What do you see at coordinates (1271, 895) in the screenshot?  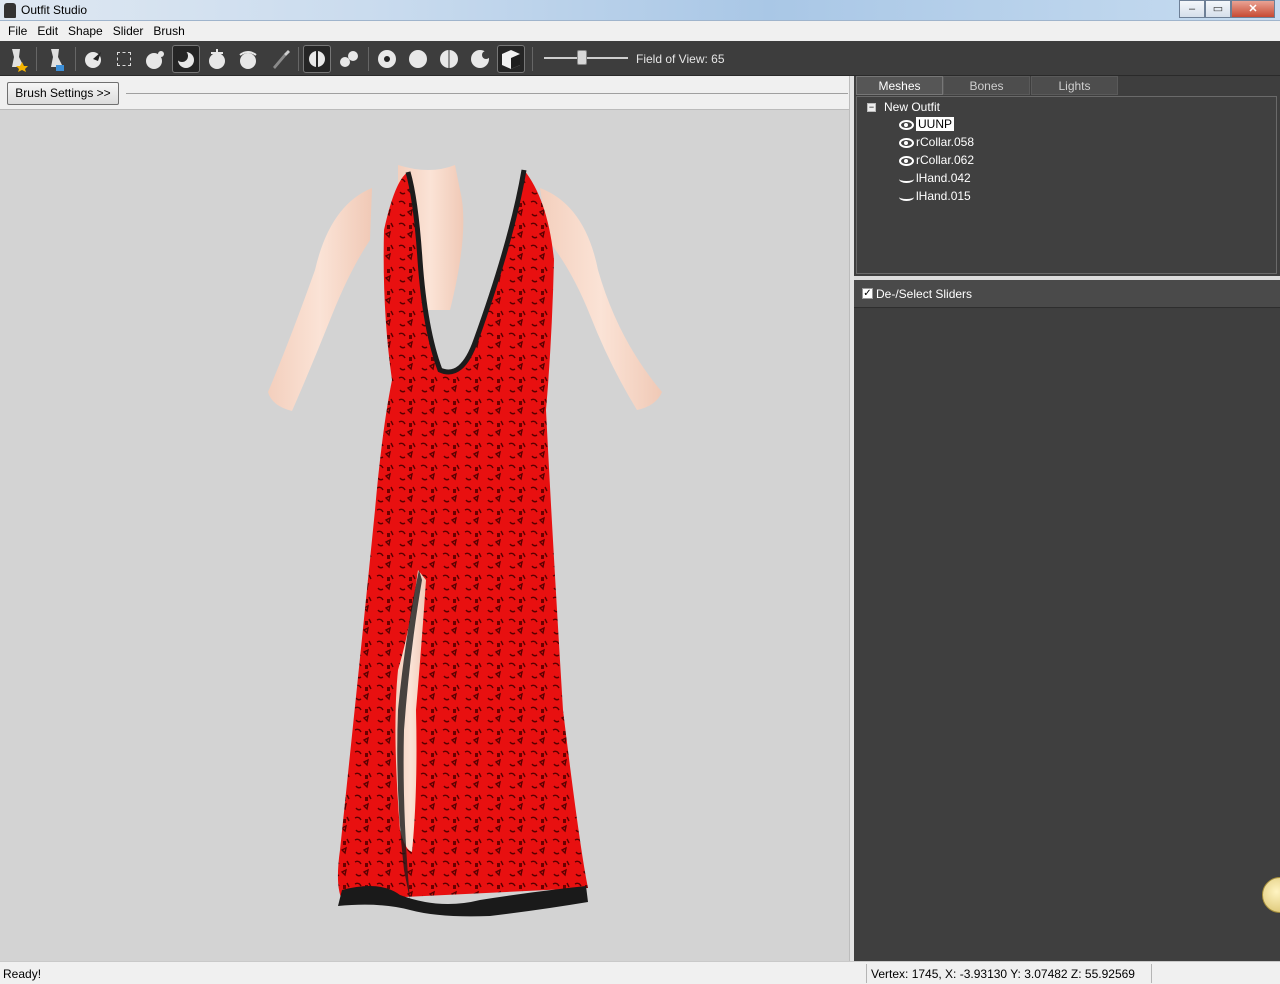 I see `light-gizmo-icon` at bounding box center [1271, 895].